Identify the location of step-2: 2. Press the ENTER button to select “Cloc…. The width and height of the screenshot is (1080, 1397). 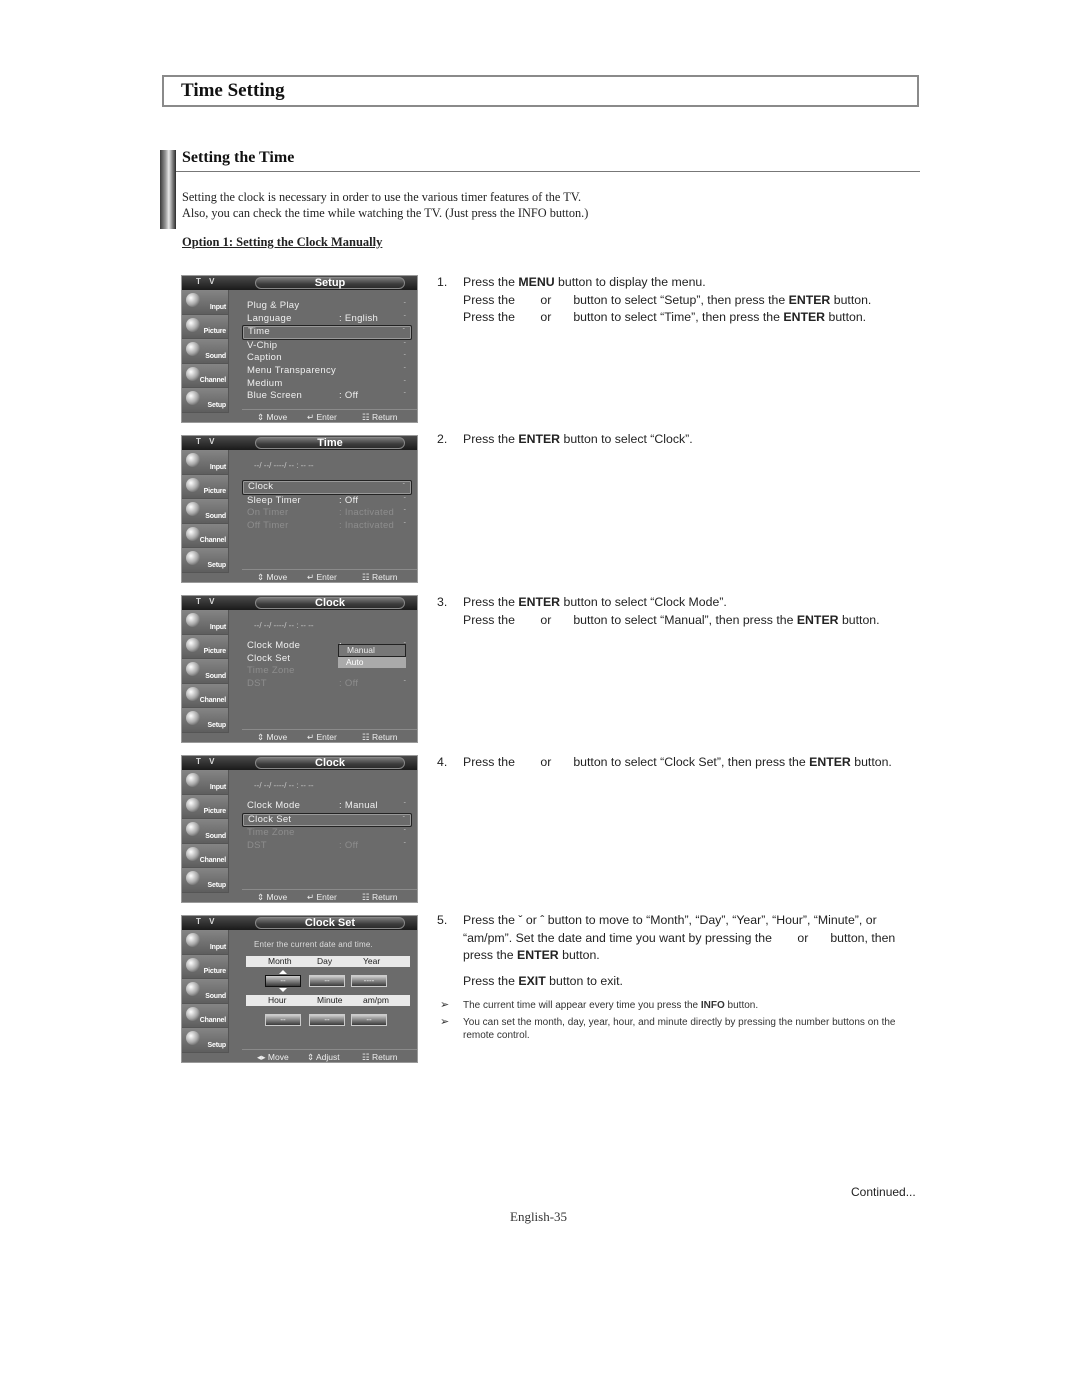
(565, 440).